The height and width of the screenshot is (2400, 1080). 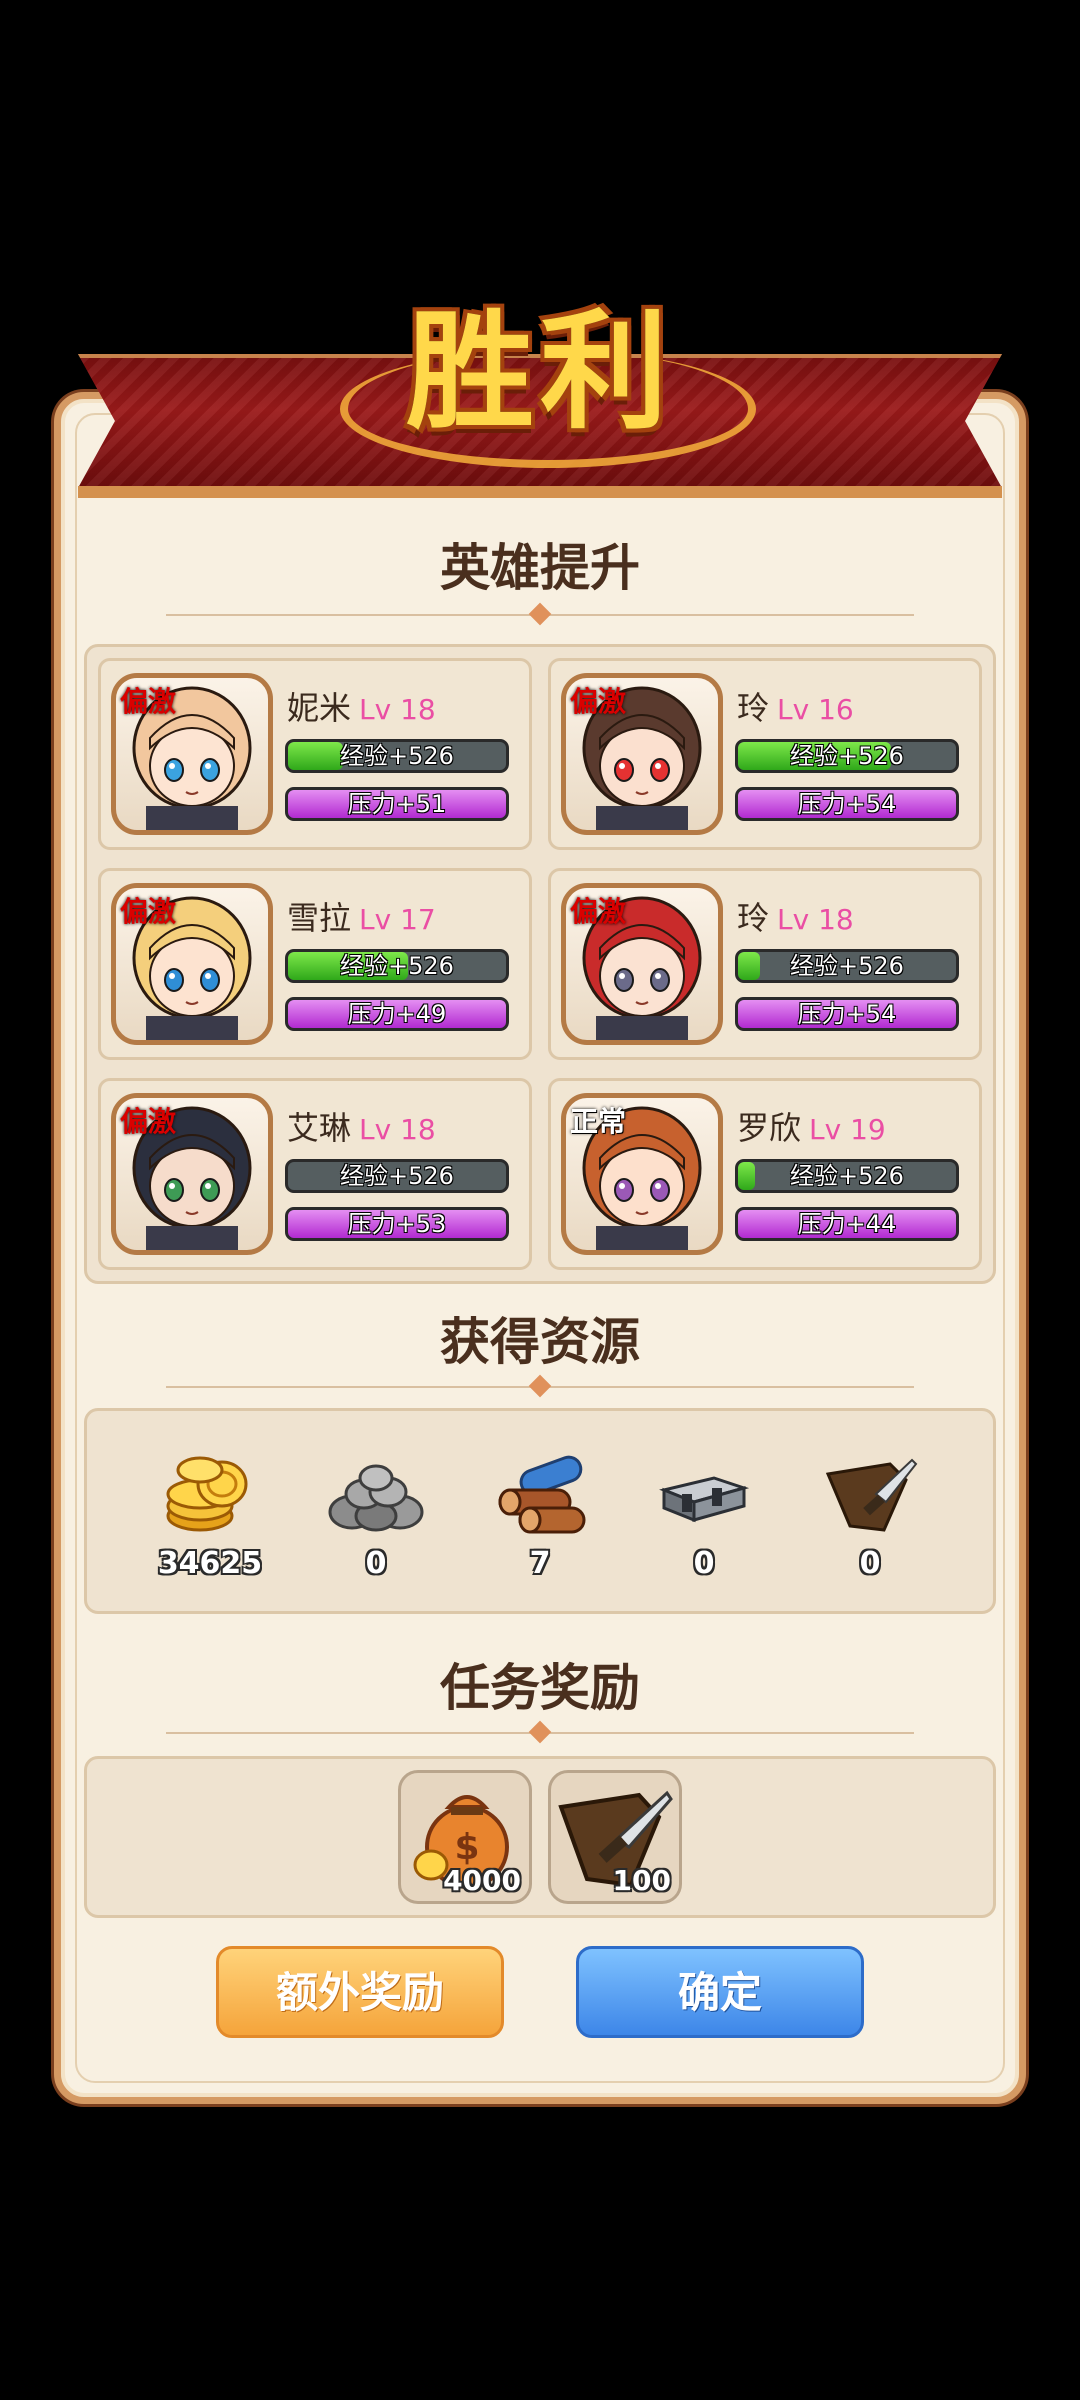 I want to click on hero-card: 偏激 艾琳 Lv 18 经验+526 压力+53, so click(x=315, y=1174).